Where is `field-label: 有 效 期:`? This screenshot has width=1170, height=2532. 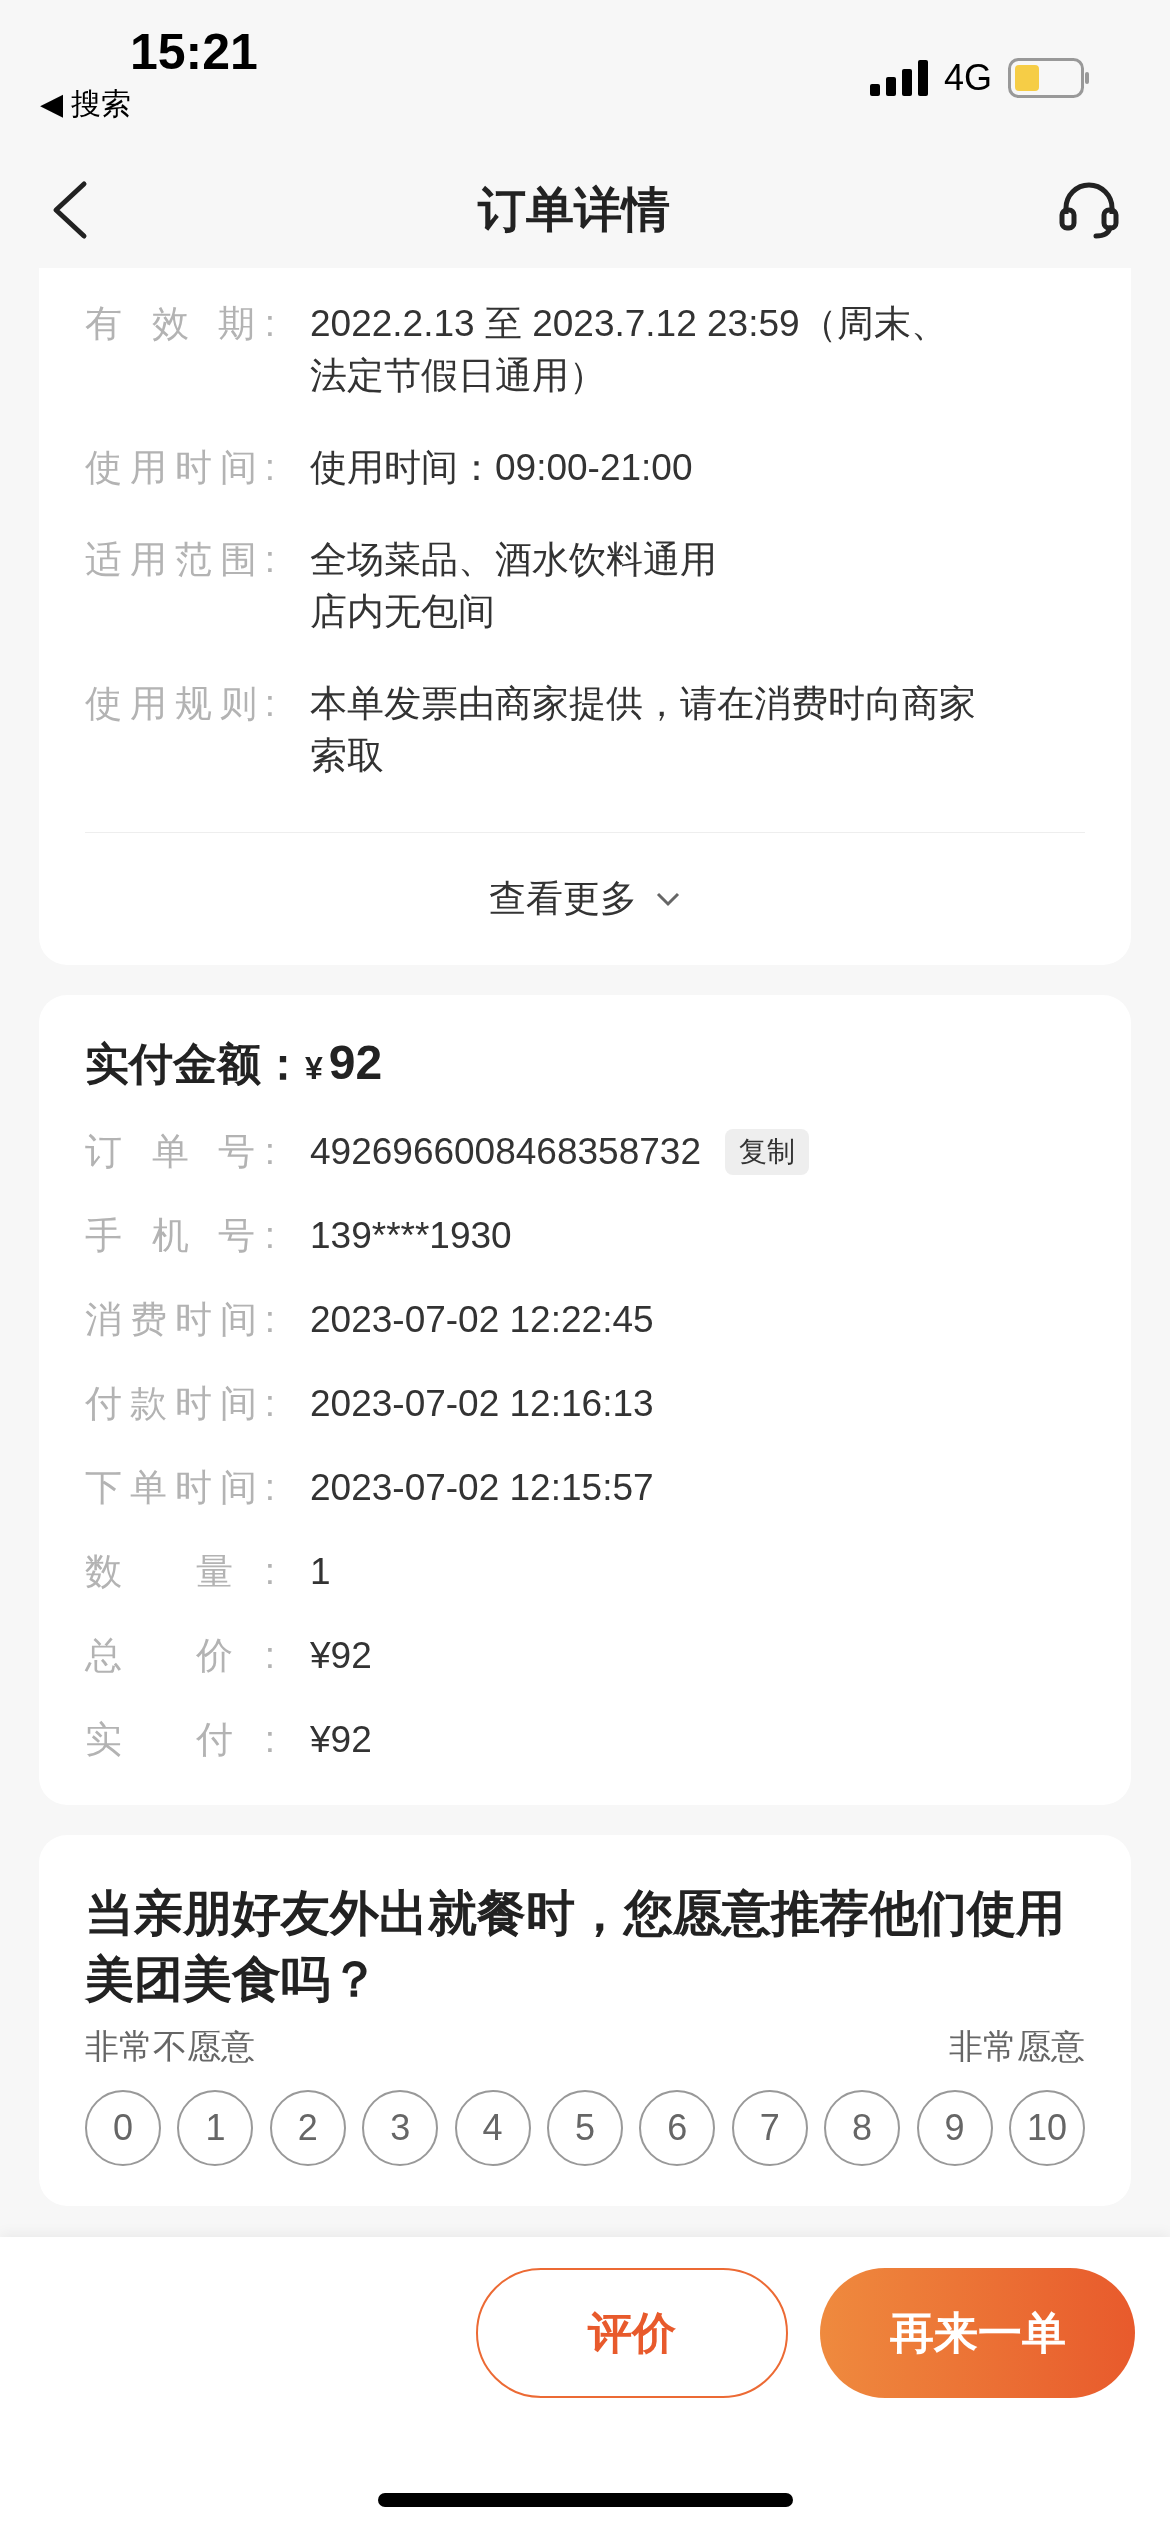
field-label: 有 效 期: is located at coordinates (180, 324).